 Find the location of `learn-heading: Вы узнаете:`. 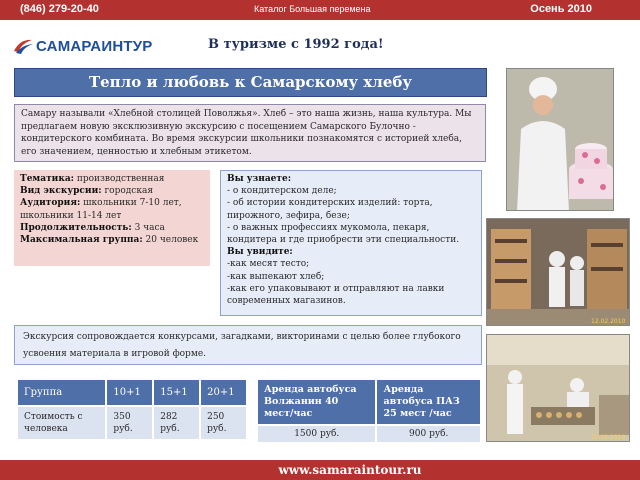

learn-heading: Вы узнаете: is located at coordinates (259, 179).